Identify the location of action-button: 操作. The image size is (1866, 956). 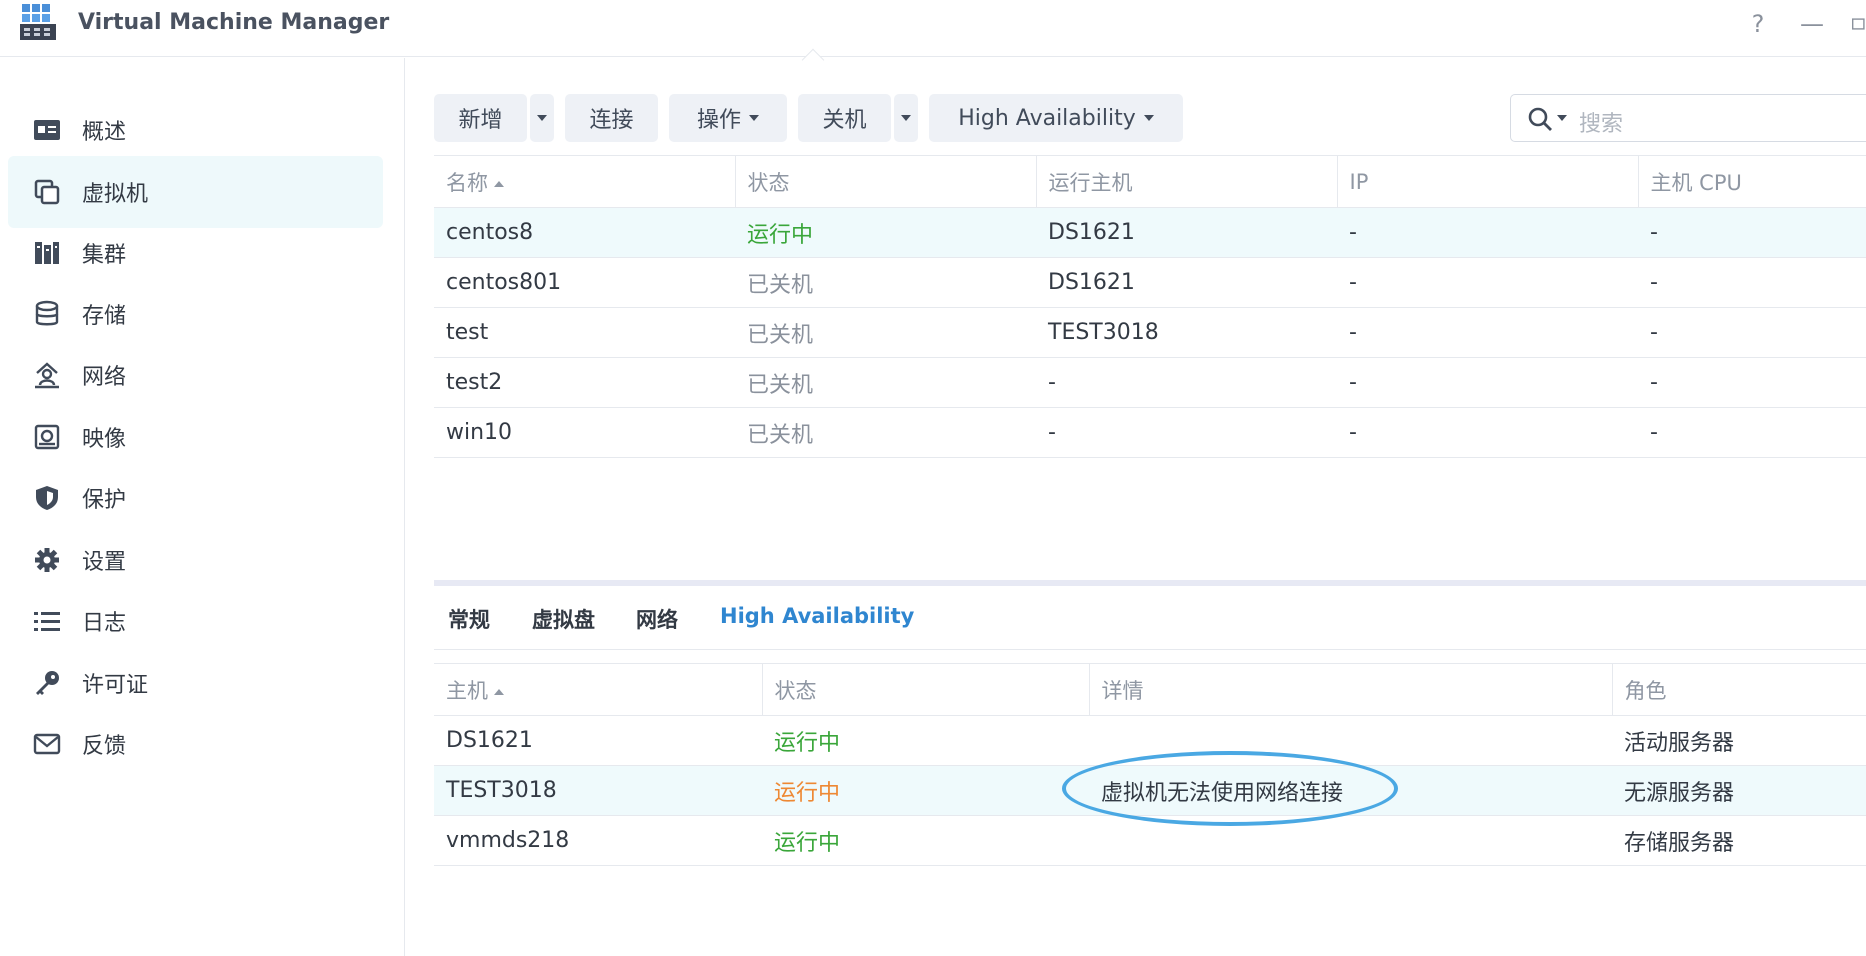
(728, 118).